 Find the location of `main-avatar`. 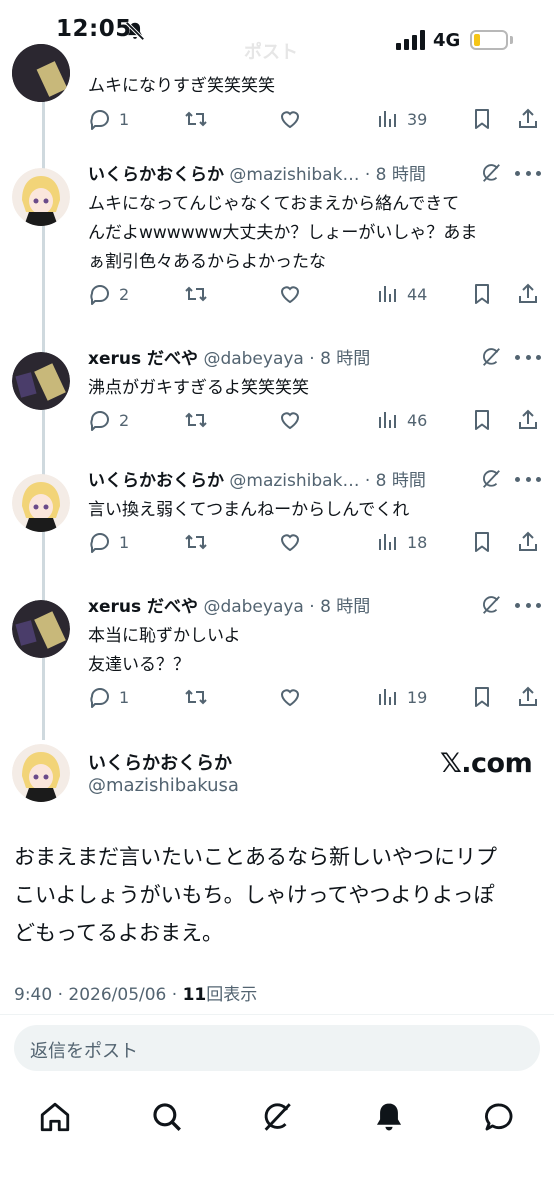

main-avatar is located at coordinates (41, 773).